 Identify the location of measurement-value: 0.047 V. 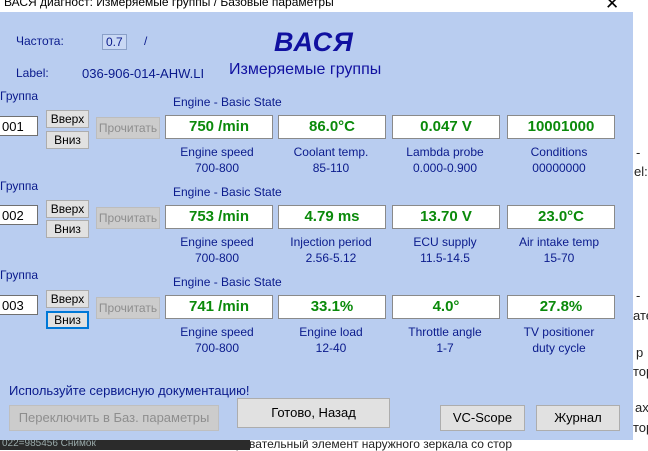
(446, 127).